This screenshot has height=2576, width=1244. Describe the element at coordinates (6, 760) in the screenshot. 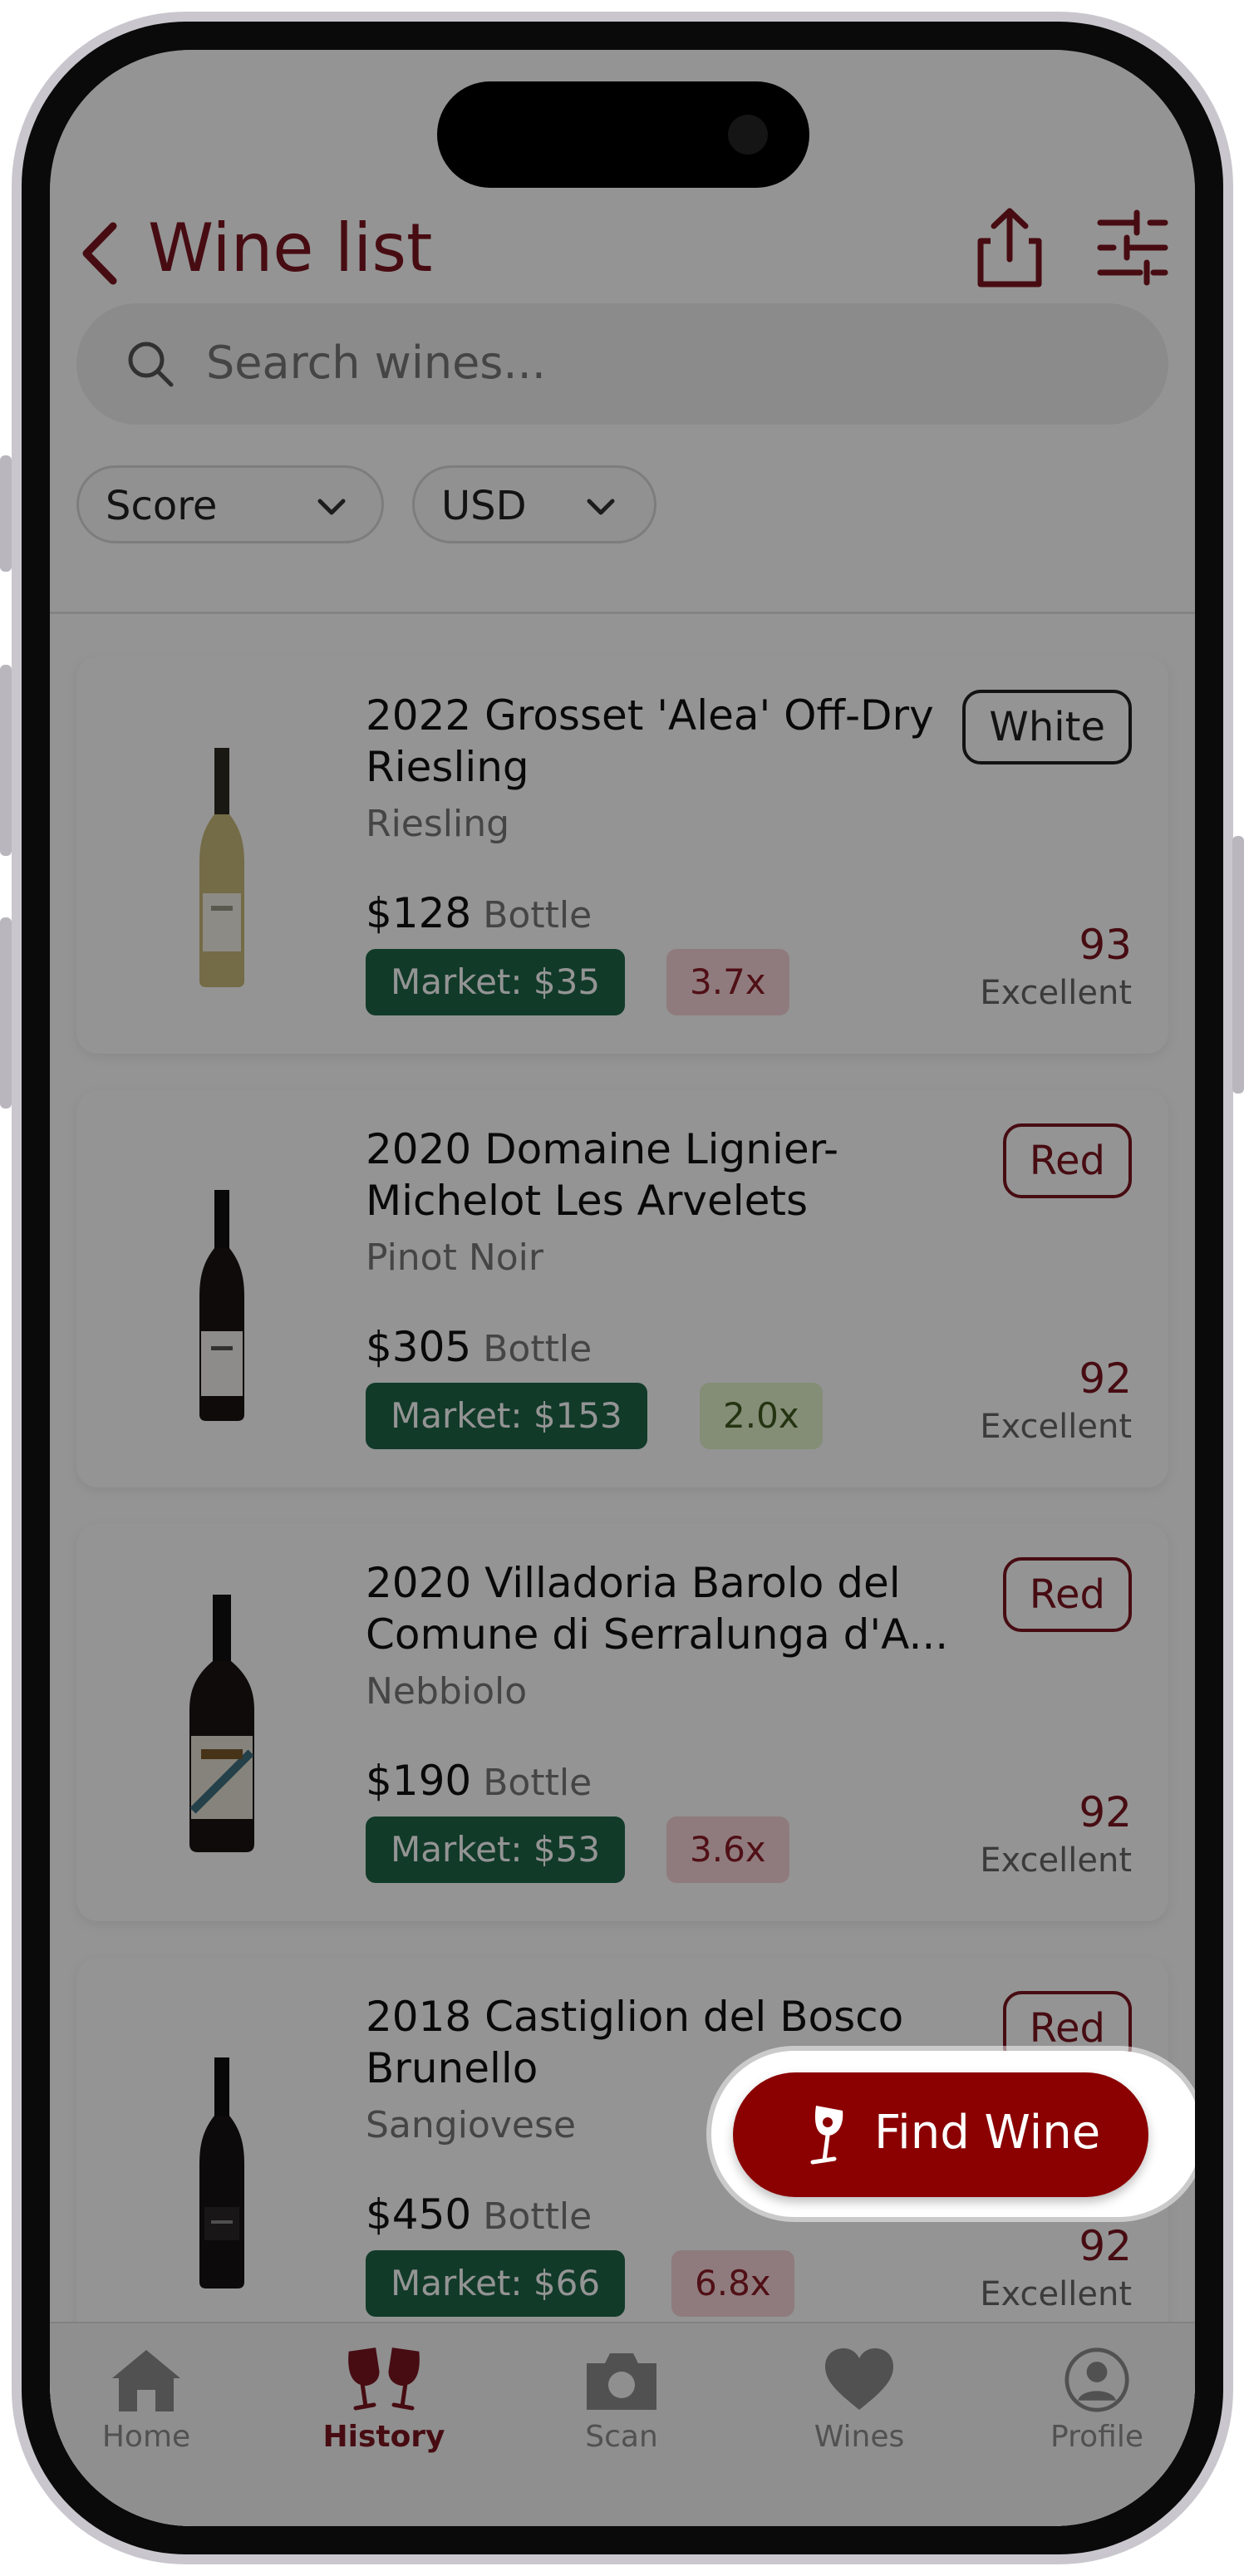

I see `volume-up-button` at that location.